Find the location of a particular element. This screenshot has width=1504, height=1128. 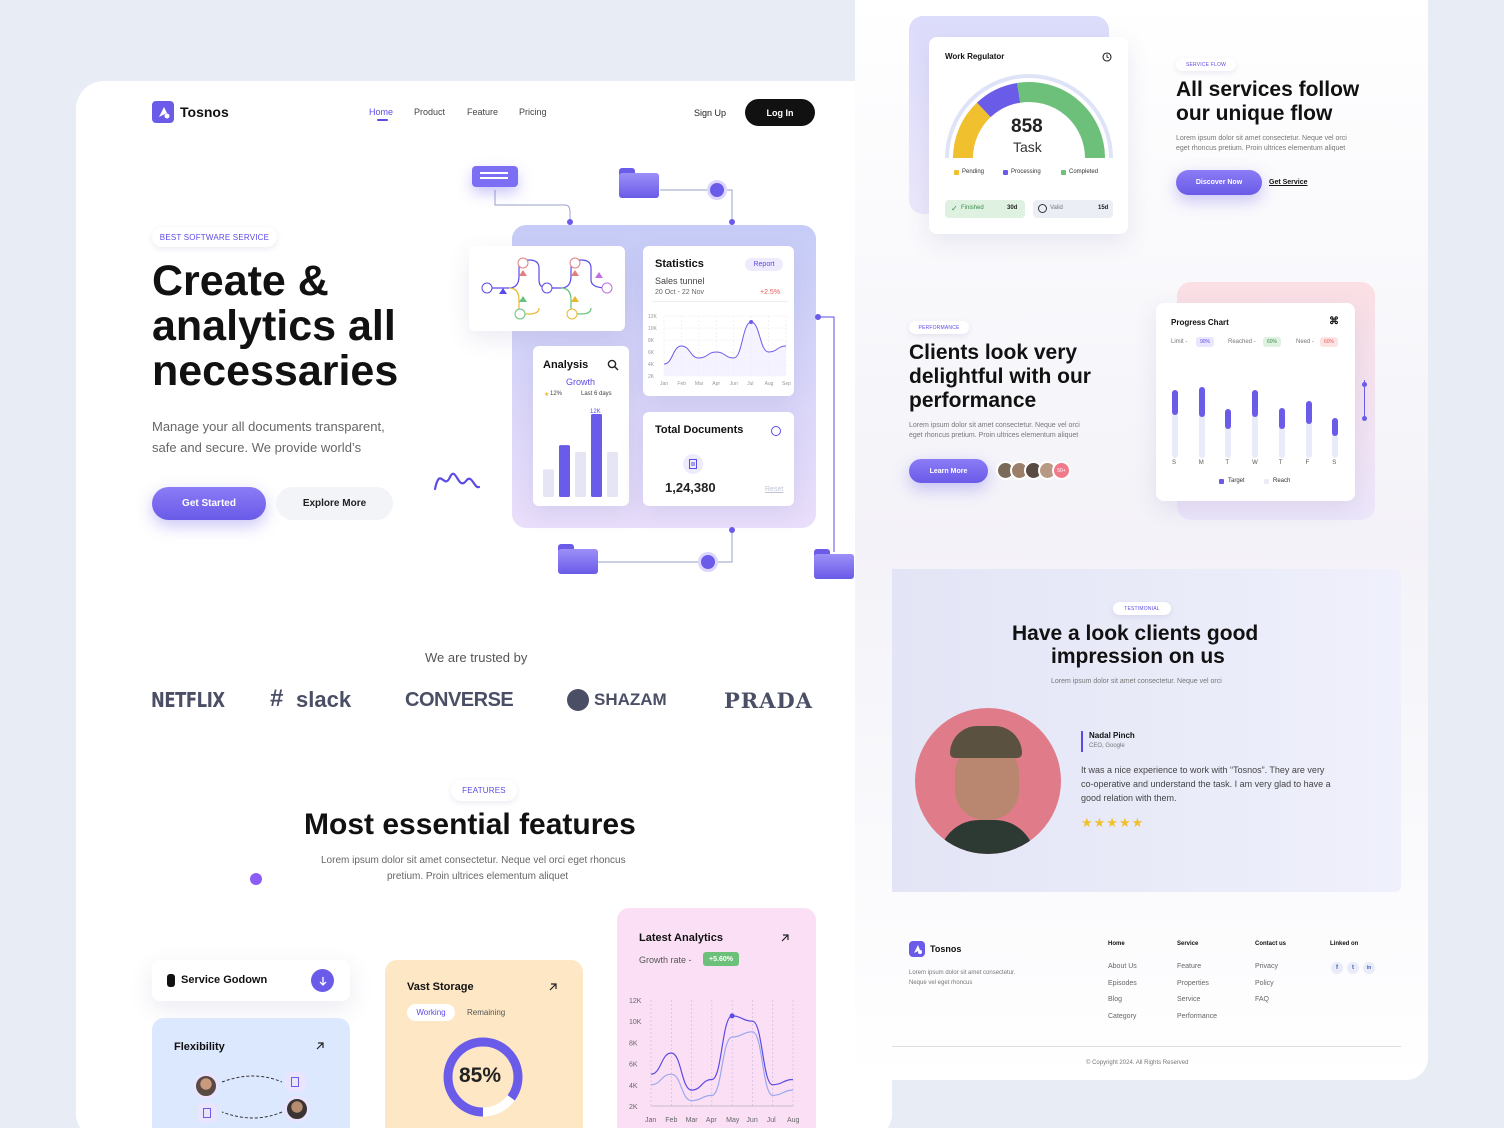

report-label: Report is located at coordinates (764, 264).